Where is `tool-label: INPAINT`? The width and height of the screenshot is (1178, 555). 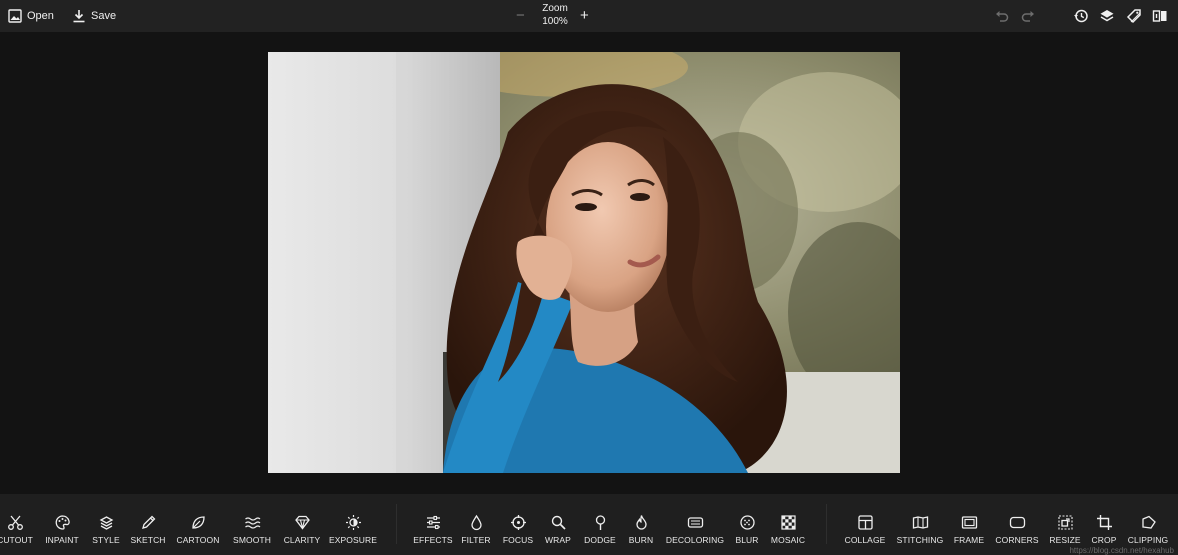 tool-label: INPAINT is located at coordinates (62, 540).